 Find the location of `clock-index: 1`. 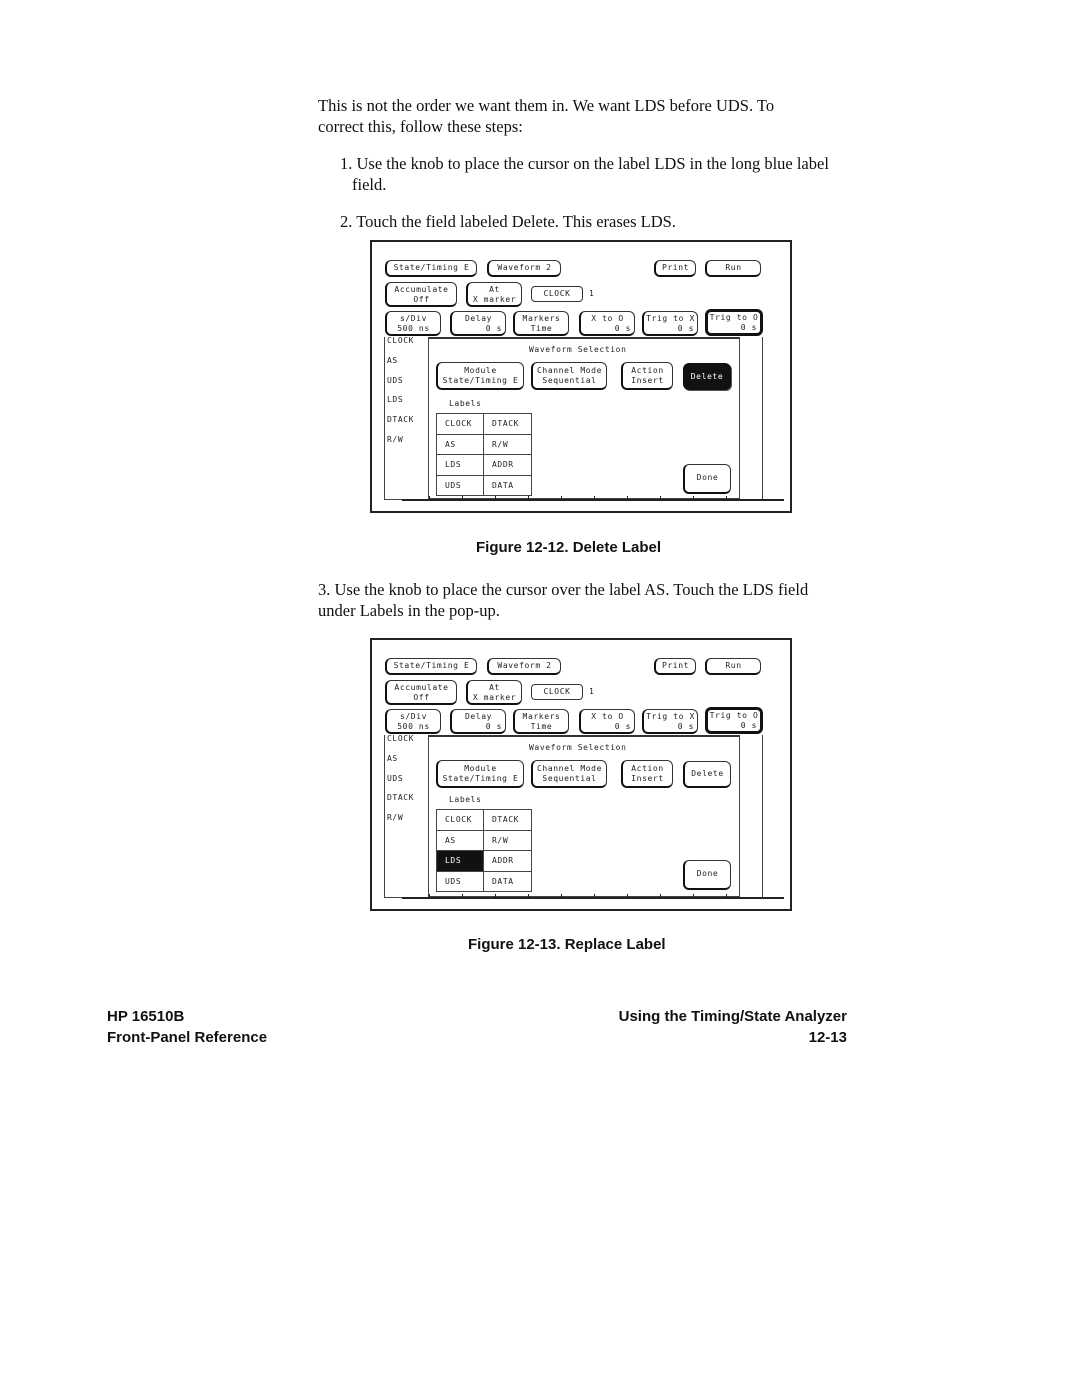

clock-index: 1 is located at coordinates (592, 691).